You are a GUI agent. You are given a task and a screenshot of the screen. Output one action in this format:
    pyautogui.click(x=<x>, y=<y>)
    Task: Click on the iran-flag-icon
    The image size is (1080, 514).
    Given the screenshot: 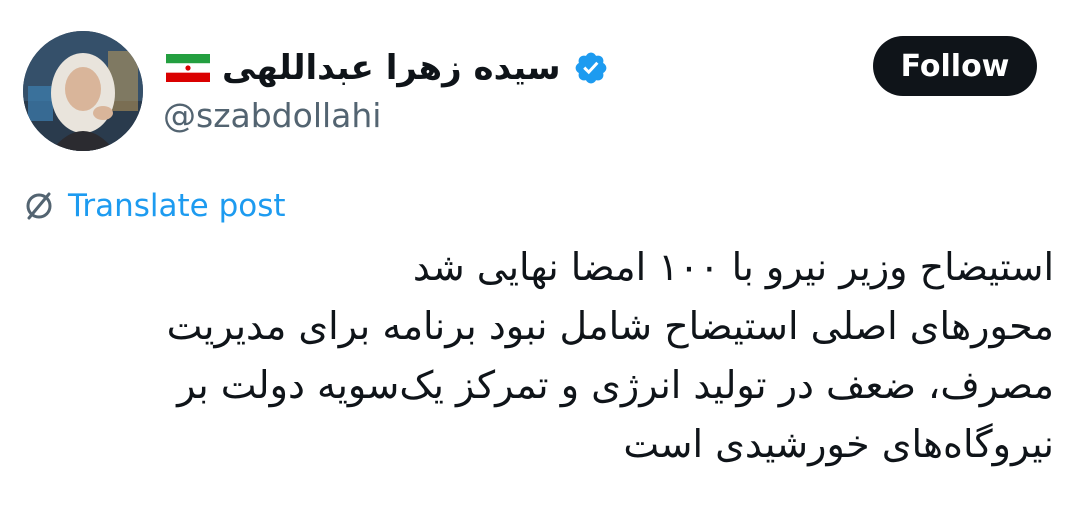 What is the action you would take?
    pyautogui.click(x=188, y=68)
    